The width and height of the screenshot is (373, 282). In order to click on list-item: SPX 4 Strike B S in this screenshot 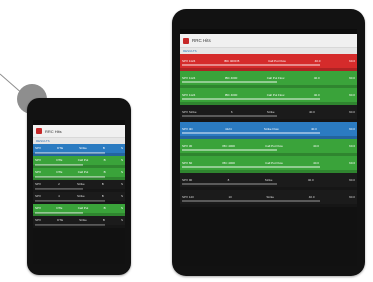, I will do `click(79, 198)`.